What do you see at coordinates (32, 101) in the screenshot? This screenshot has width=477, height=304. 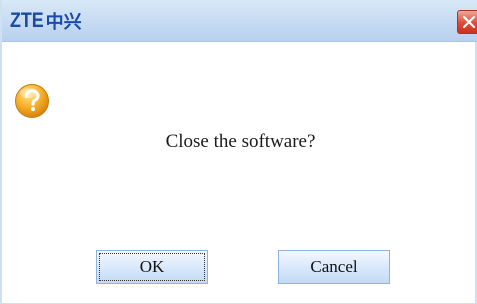 I see `question-icon` at bounding box center [32, 101].